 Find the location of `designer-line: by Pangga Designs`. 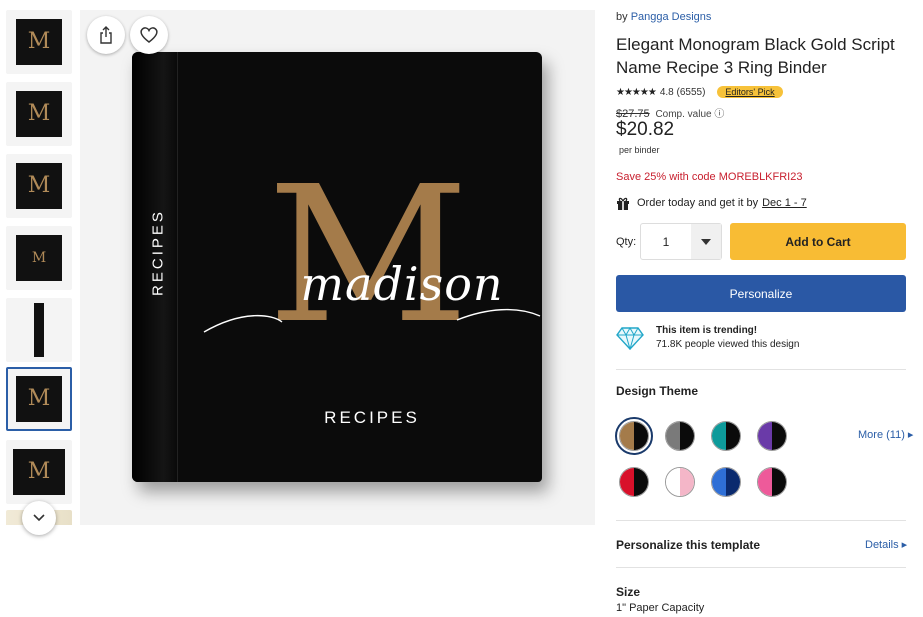

designer-line: by Pangga Designs is located at coordinates (663, 17).